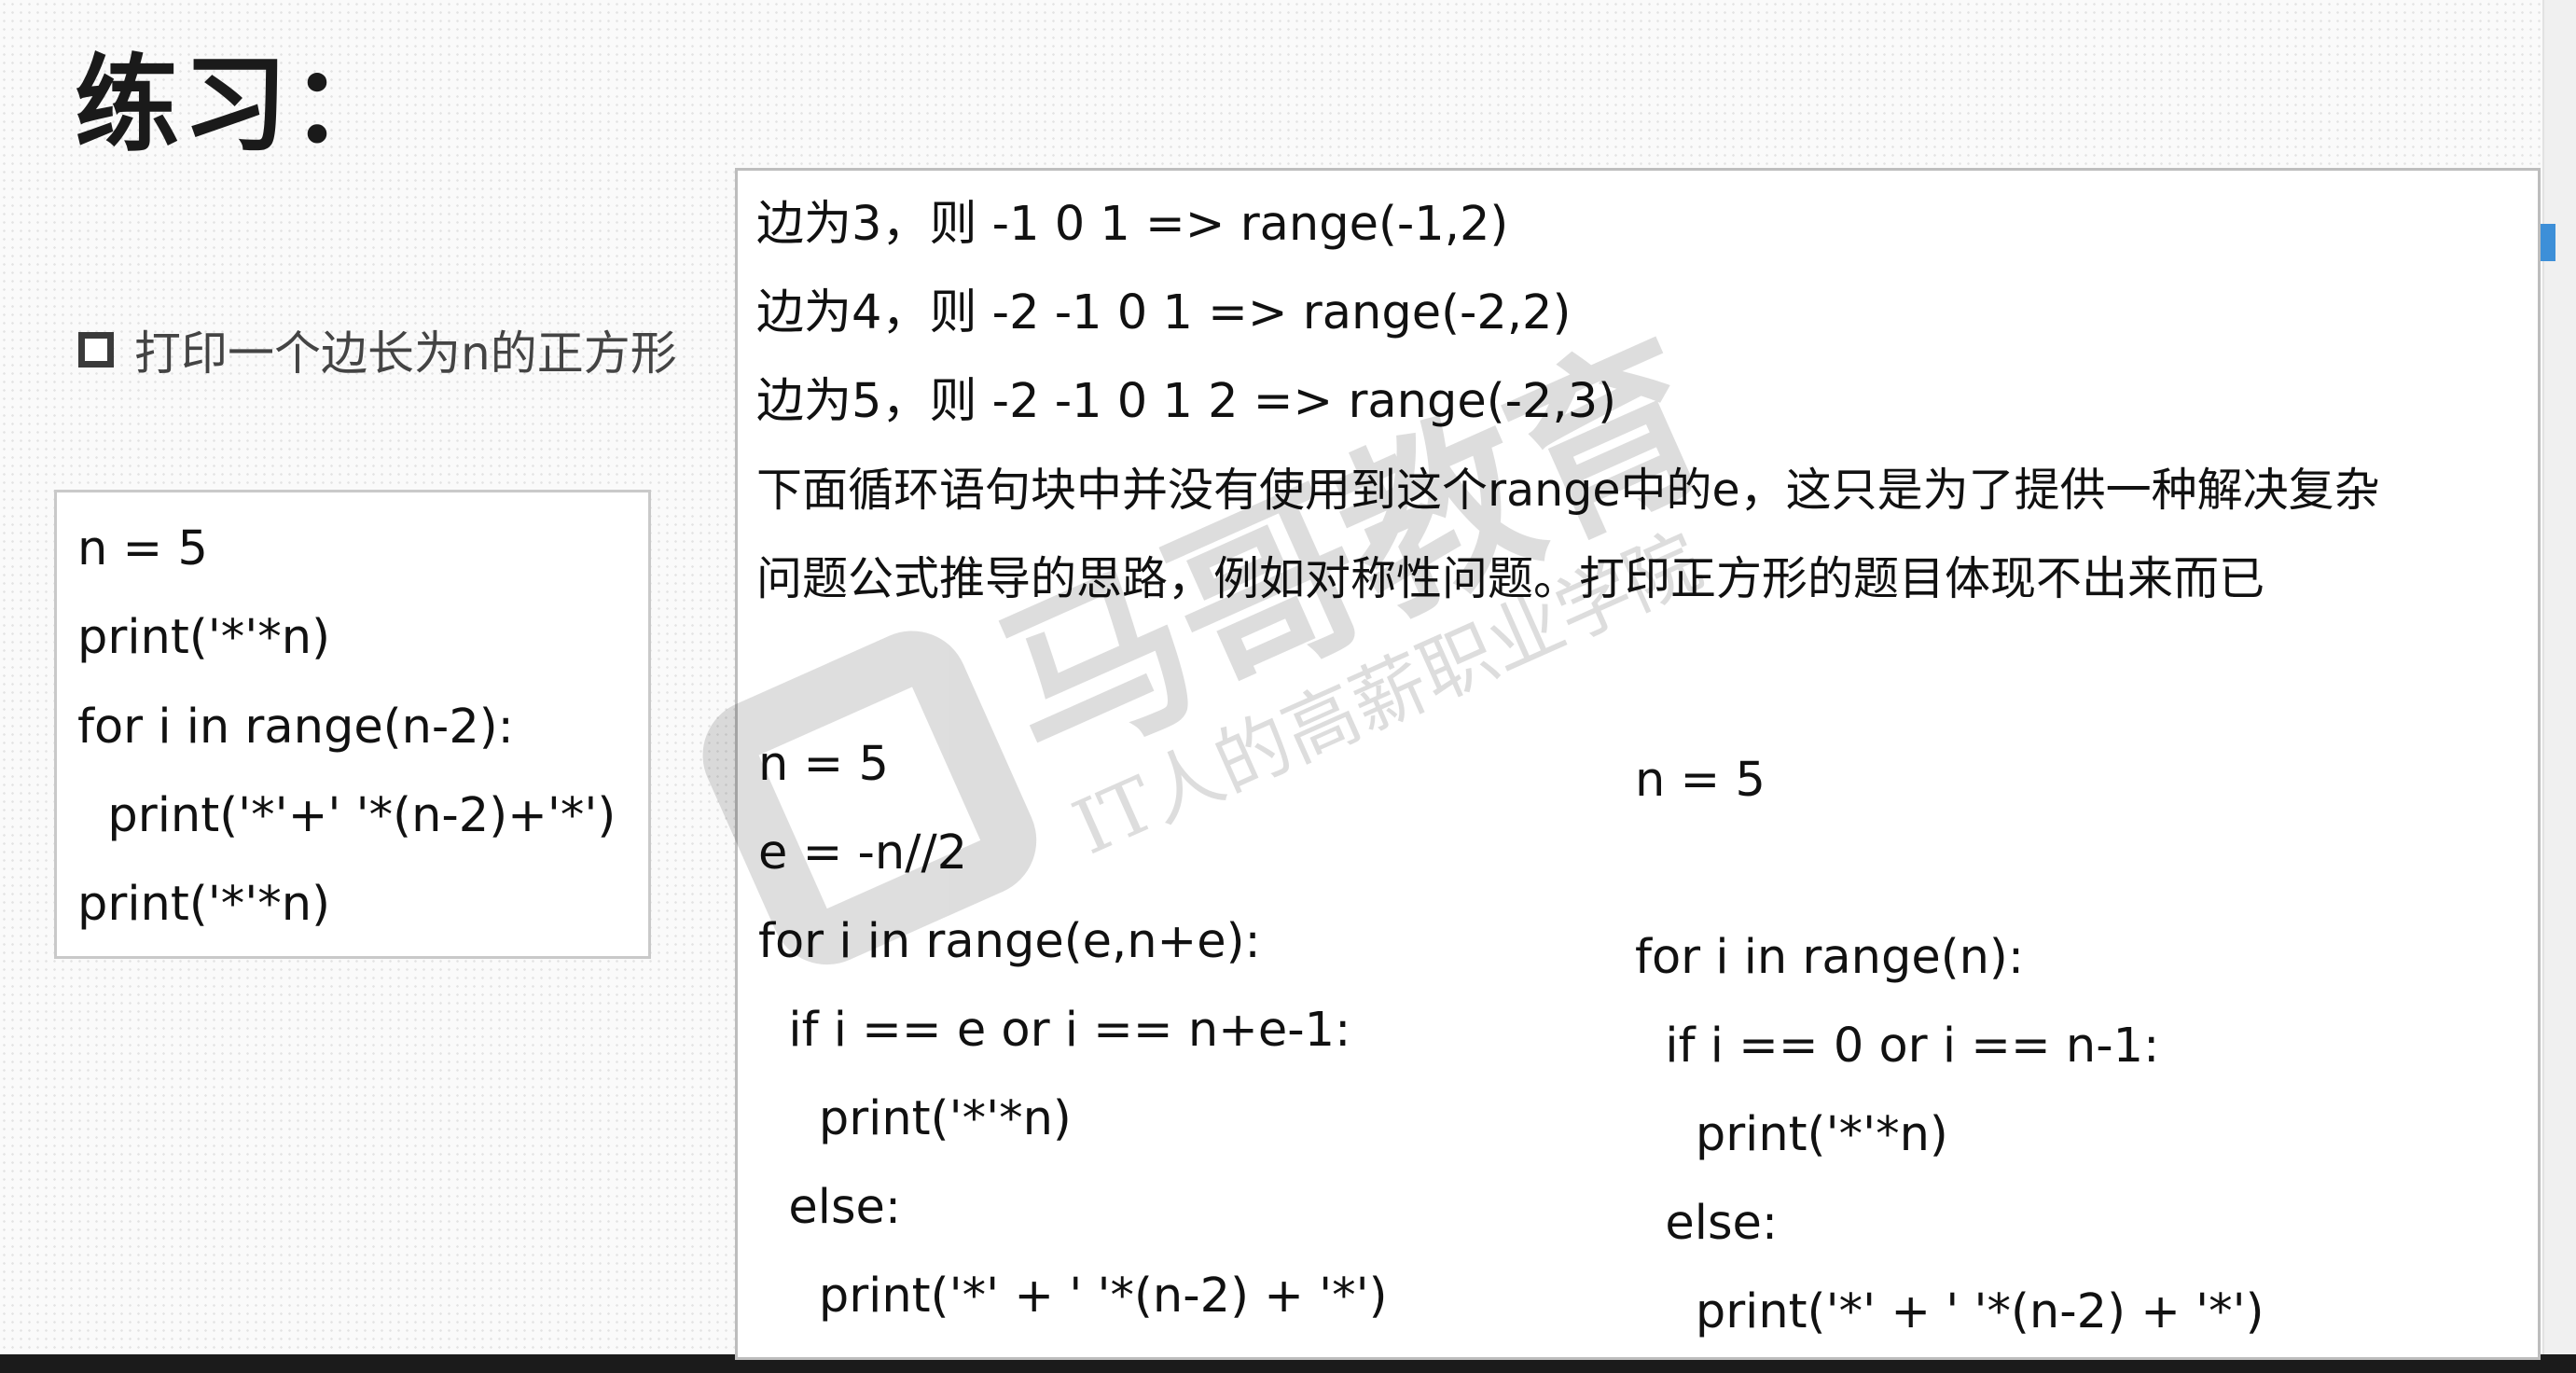 This screenshot has height=1373, width=2576. What do you see at coordinates (96, 350) in the screenshot?
I see `square-bullet-icon` at bounding box center [96, 350].